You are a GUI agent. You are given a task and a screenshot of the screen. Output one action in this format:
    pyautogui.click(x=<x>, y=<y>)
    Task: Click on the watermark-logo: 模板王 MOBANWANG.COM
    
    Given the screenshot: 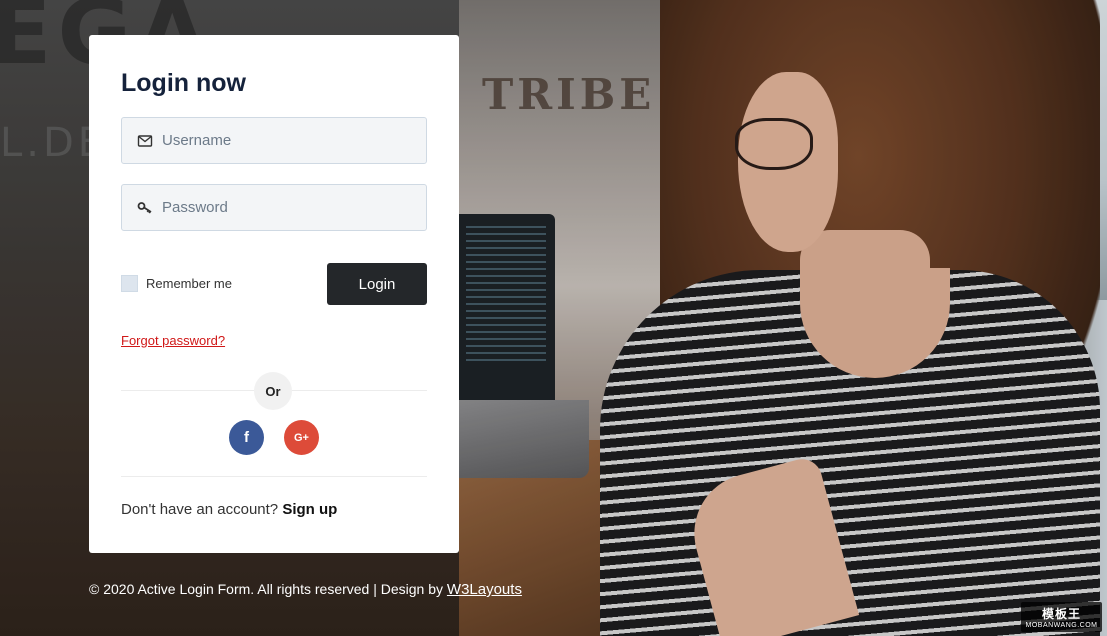 What is the action you would take?
    pyautogui.click(x=1061, y=617)
    